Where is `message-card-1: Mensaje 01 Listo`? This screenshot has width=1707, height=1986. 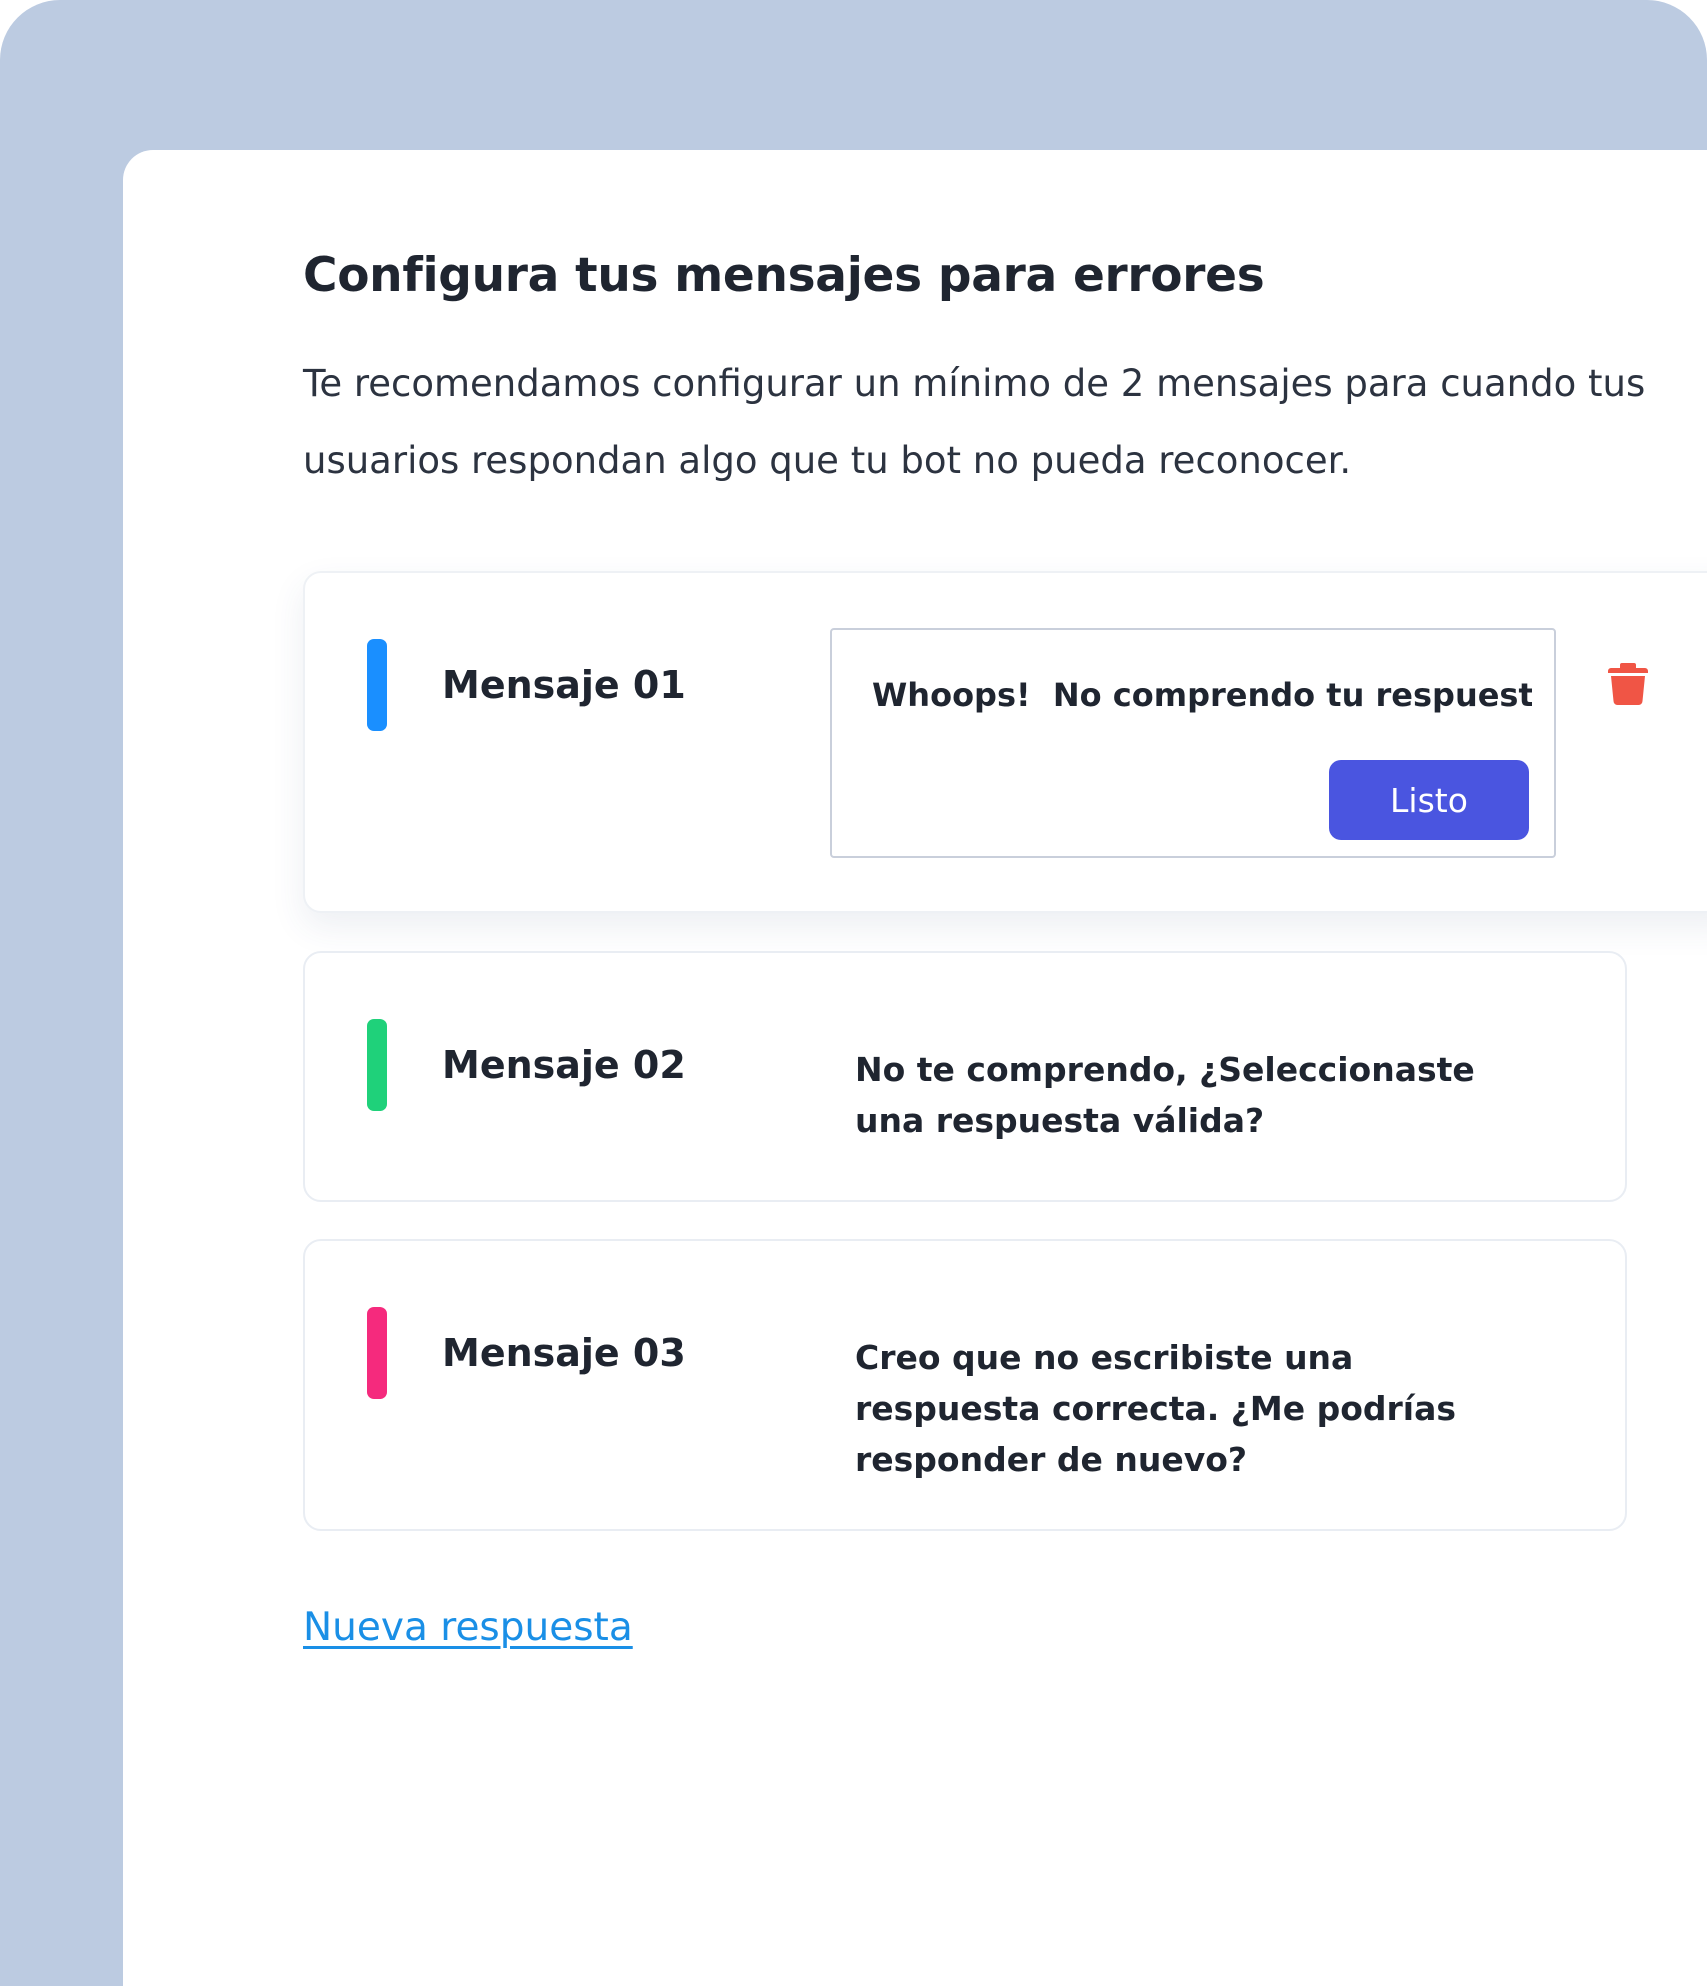
message-card-1: Mensaje 01 Listo is located at coordinates (1005, 742).